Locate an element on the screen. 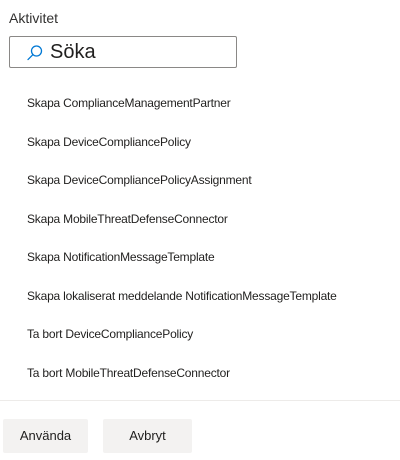 The height and width of the screenshot is (460, 400). list-item: Skapa DeviceCompliancePolicyAssignment is located at coordinates (200, 180).